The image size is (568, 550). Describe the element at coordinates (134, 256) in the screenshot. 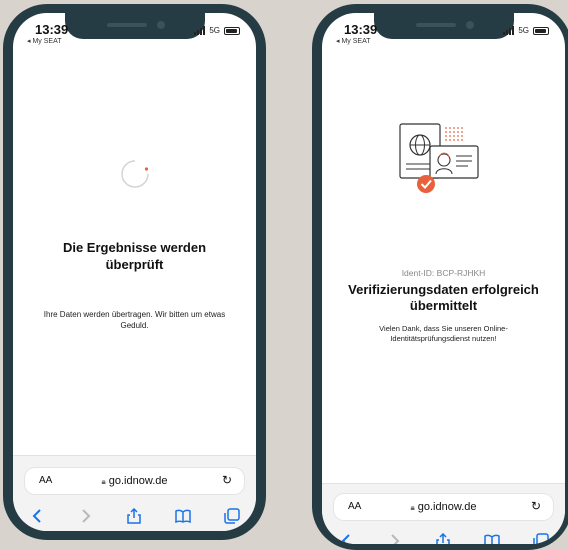

I see `page-title: Die Ergebnisse werden überprüft` at that location.